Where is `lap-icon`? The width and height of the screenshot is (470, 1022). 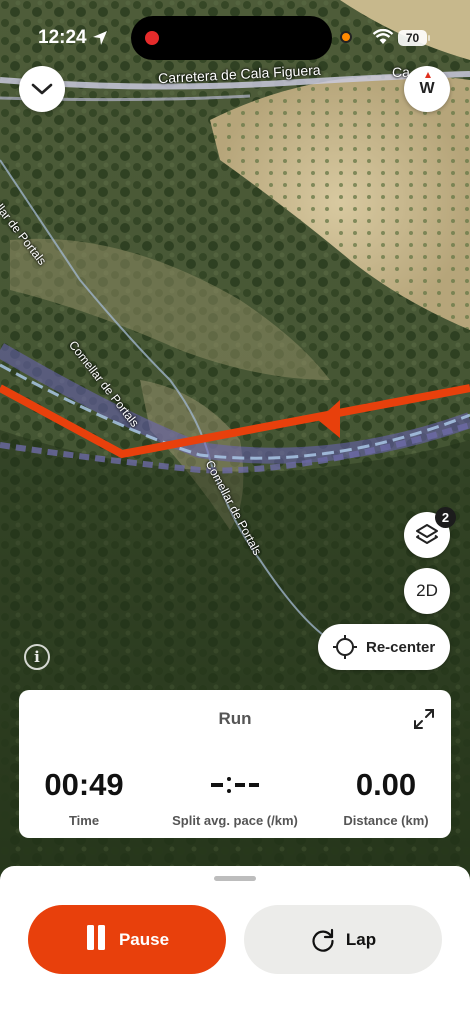
lap-icon is located at coordinates (323, 940).